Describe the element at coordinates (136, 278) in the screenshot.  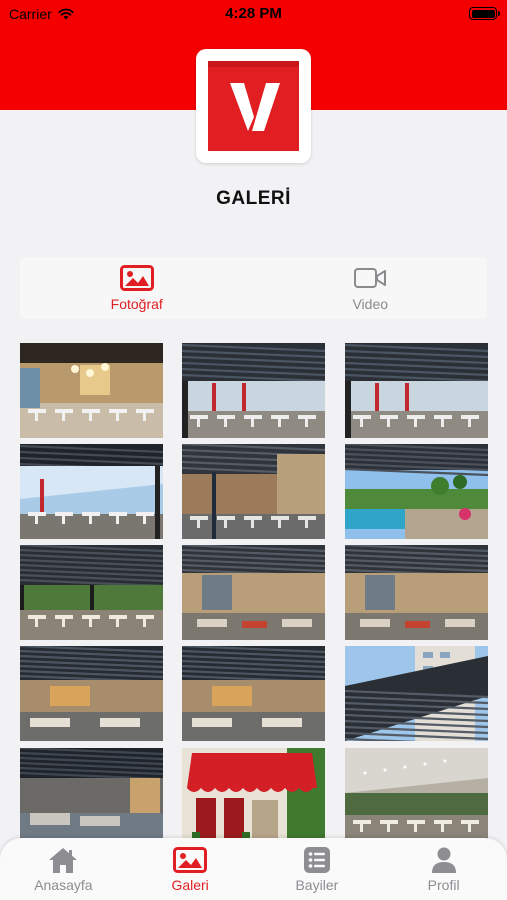
I see `image-icon` at that location.